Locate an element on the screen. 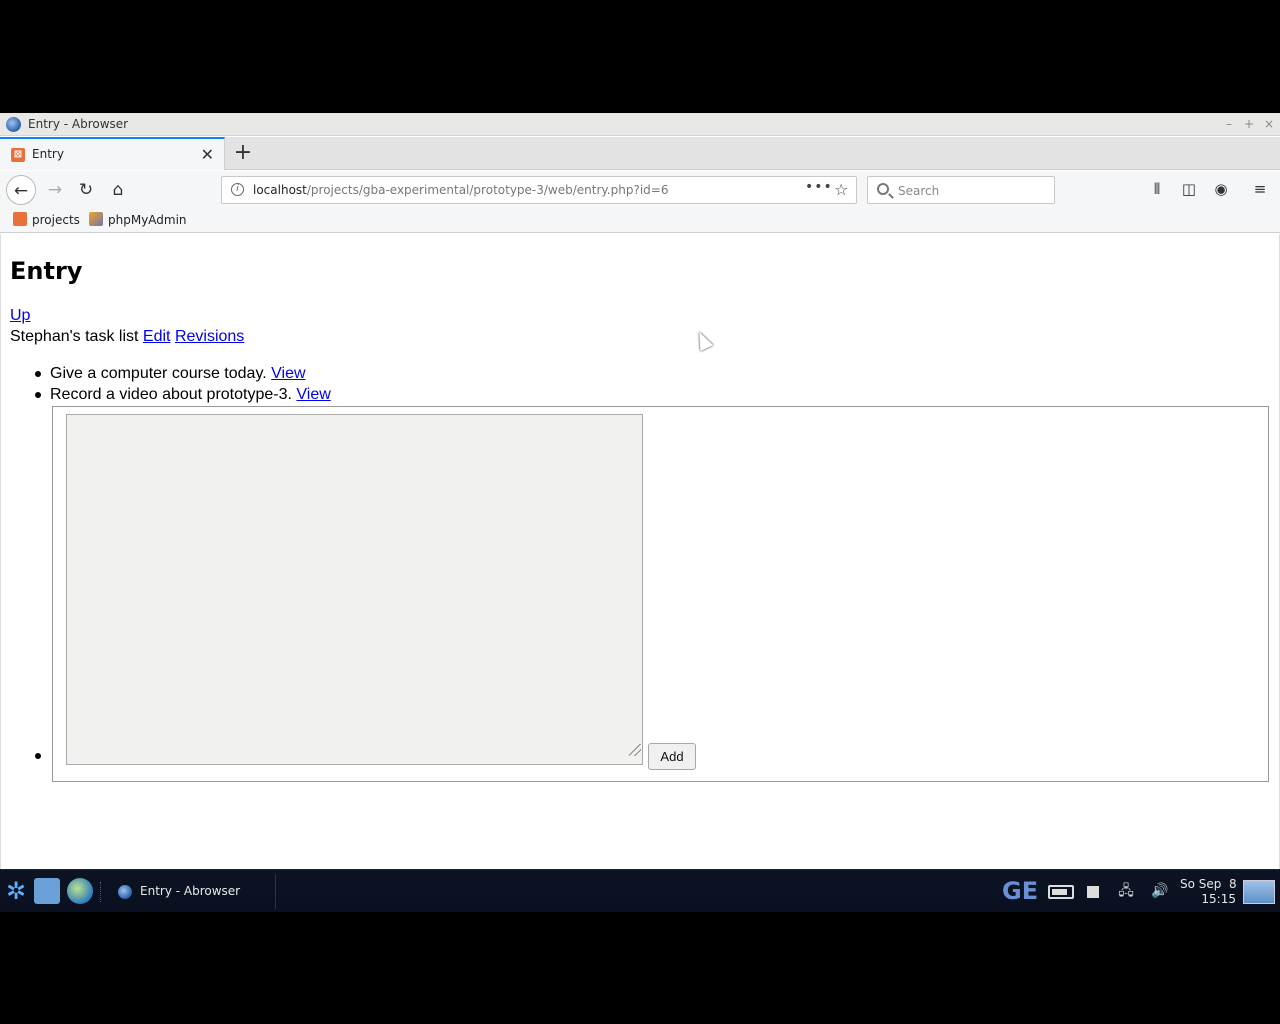  reload-icon: ↻ is located at coordinates (86, 190).